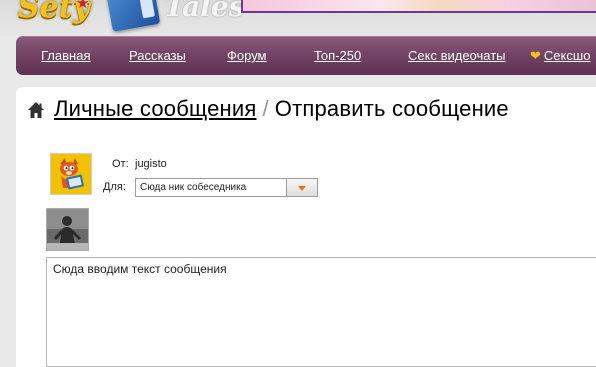 The height and width of the screenshot is (367, 596). What do you see at coordinates (133, 16) in the screenshot?
I see `book-icon` at bounding box center [133, 16].